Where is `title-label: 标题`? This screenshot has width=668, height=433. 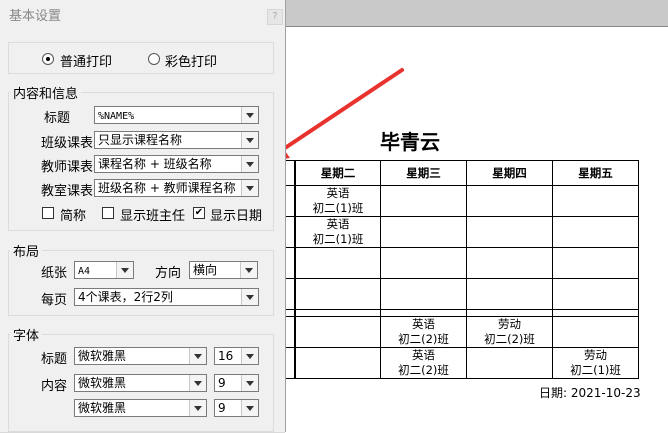
title-label: 标题 is located at coordinates (57, 118).